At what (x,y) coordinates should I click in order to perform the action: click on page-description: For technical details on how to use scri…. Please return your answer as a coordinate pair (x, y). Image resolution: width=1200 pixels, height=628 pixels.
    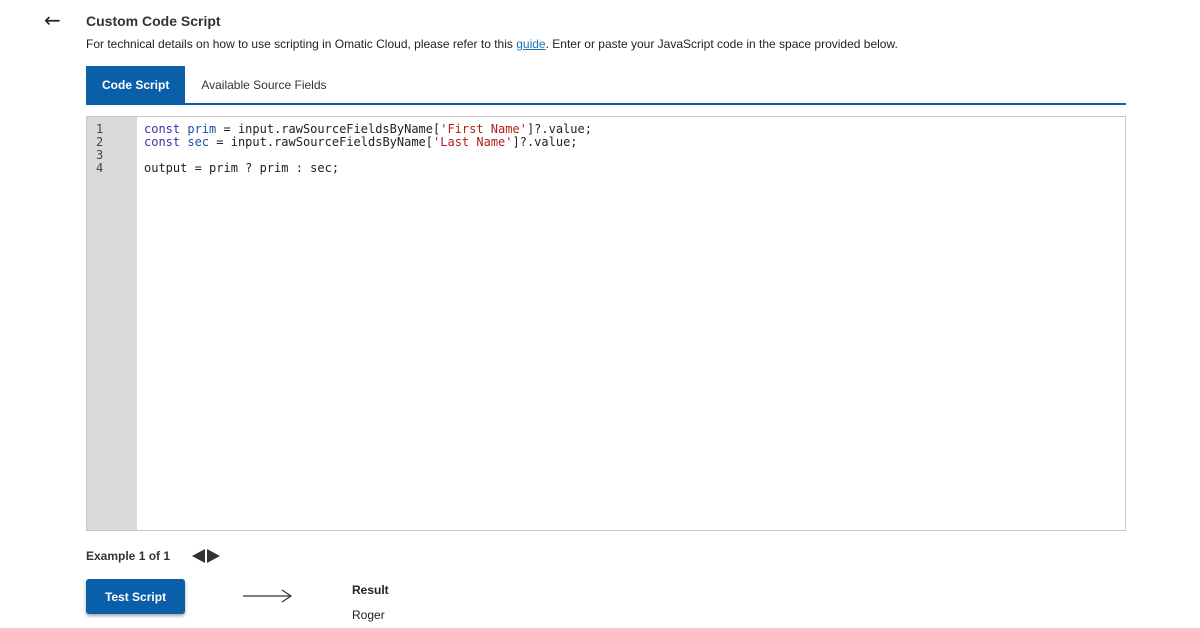
    Looking at the image, I should click on (492, 44).